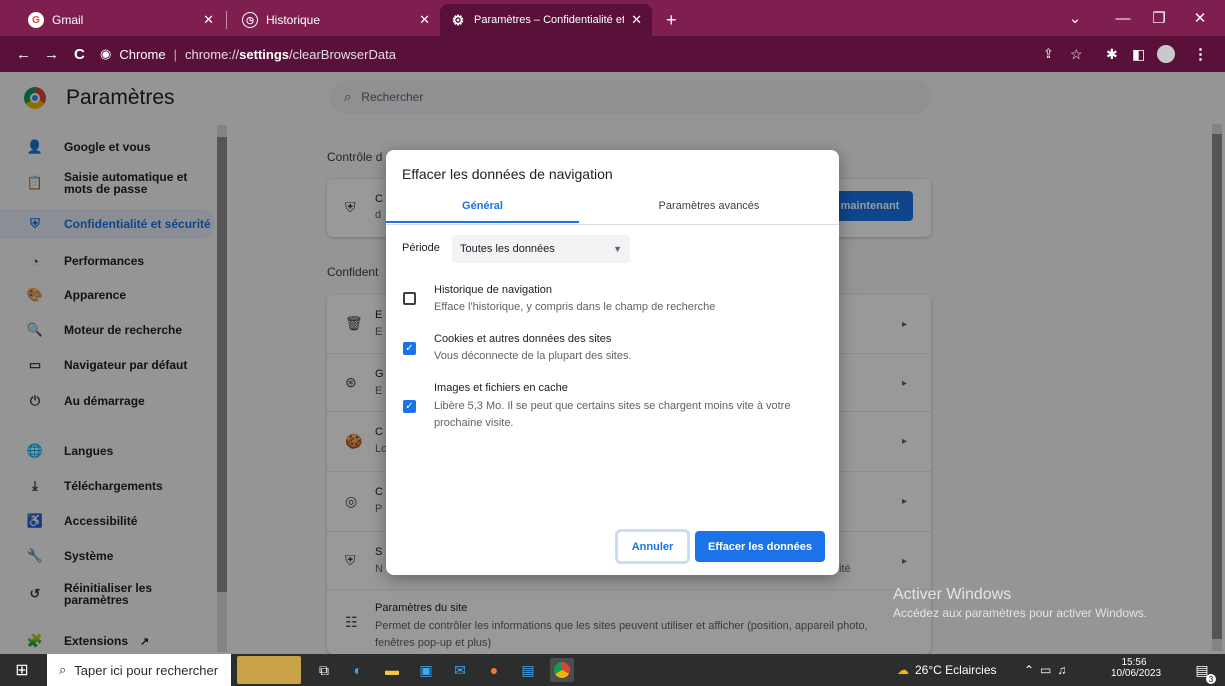  What do you see at coordinates (652, 546) in the screenshot?
I see `cancel-button: Annuler` at bounding box center [652, 546].